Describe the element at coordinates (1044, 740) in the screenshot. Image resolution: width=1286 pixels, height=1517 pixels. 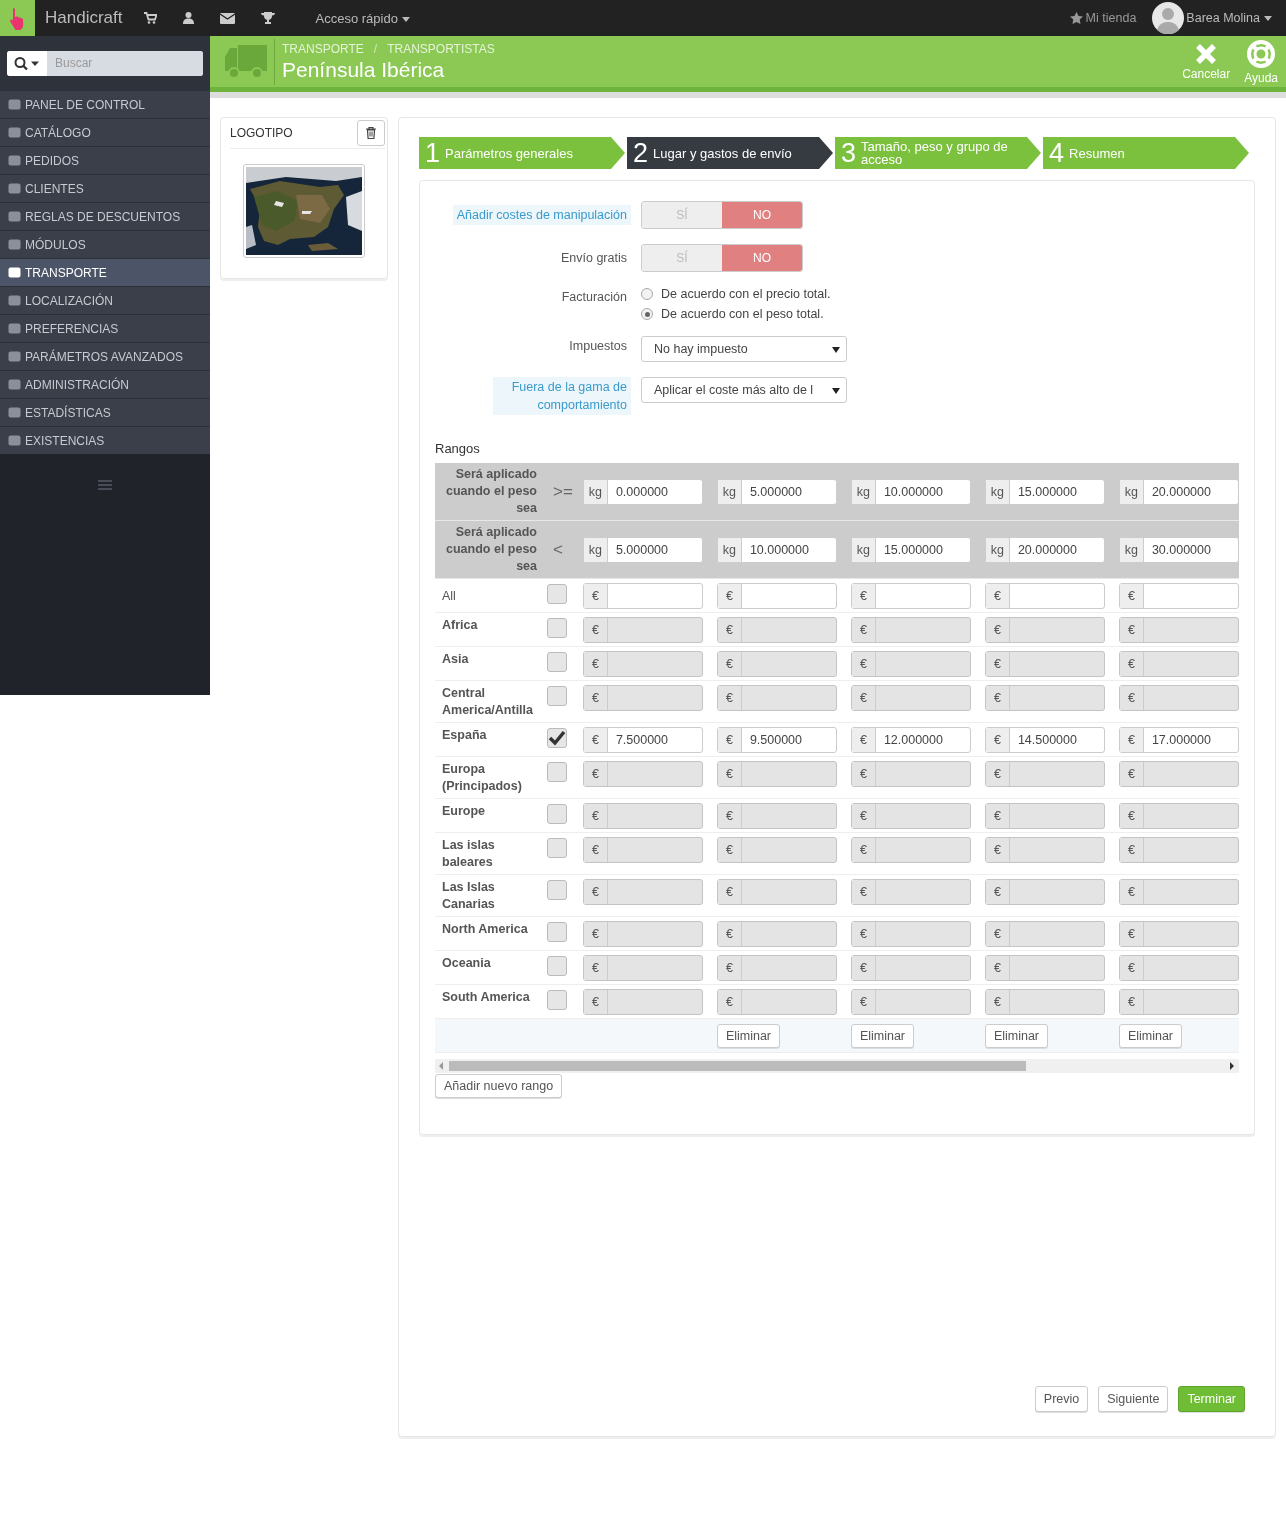
I see `price-field: € 14.500000` at that location.